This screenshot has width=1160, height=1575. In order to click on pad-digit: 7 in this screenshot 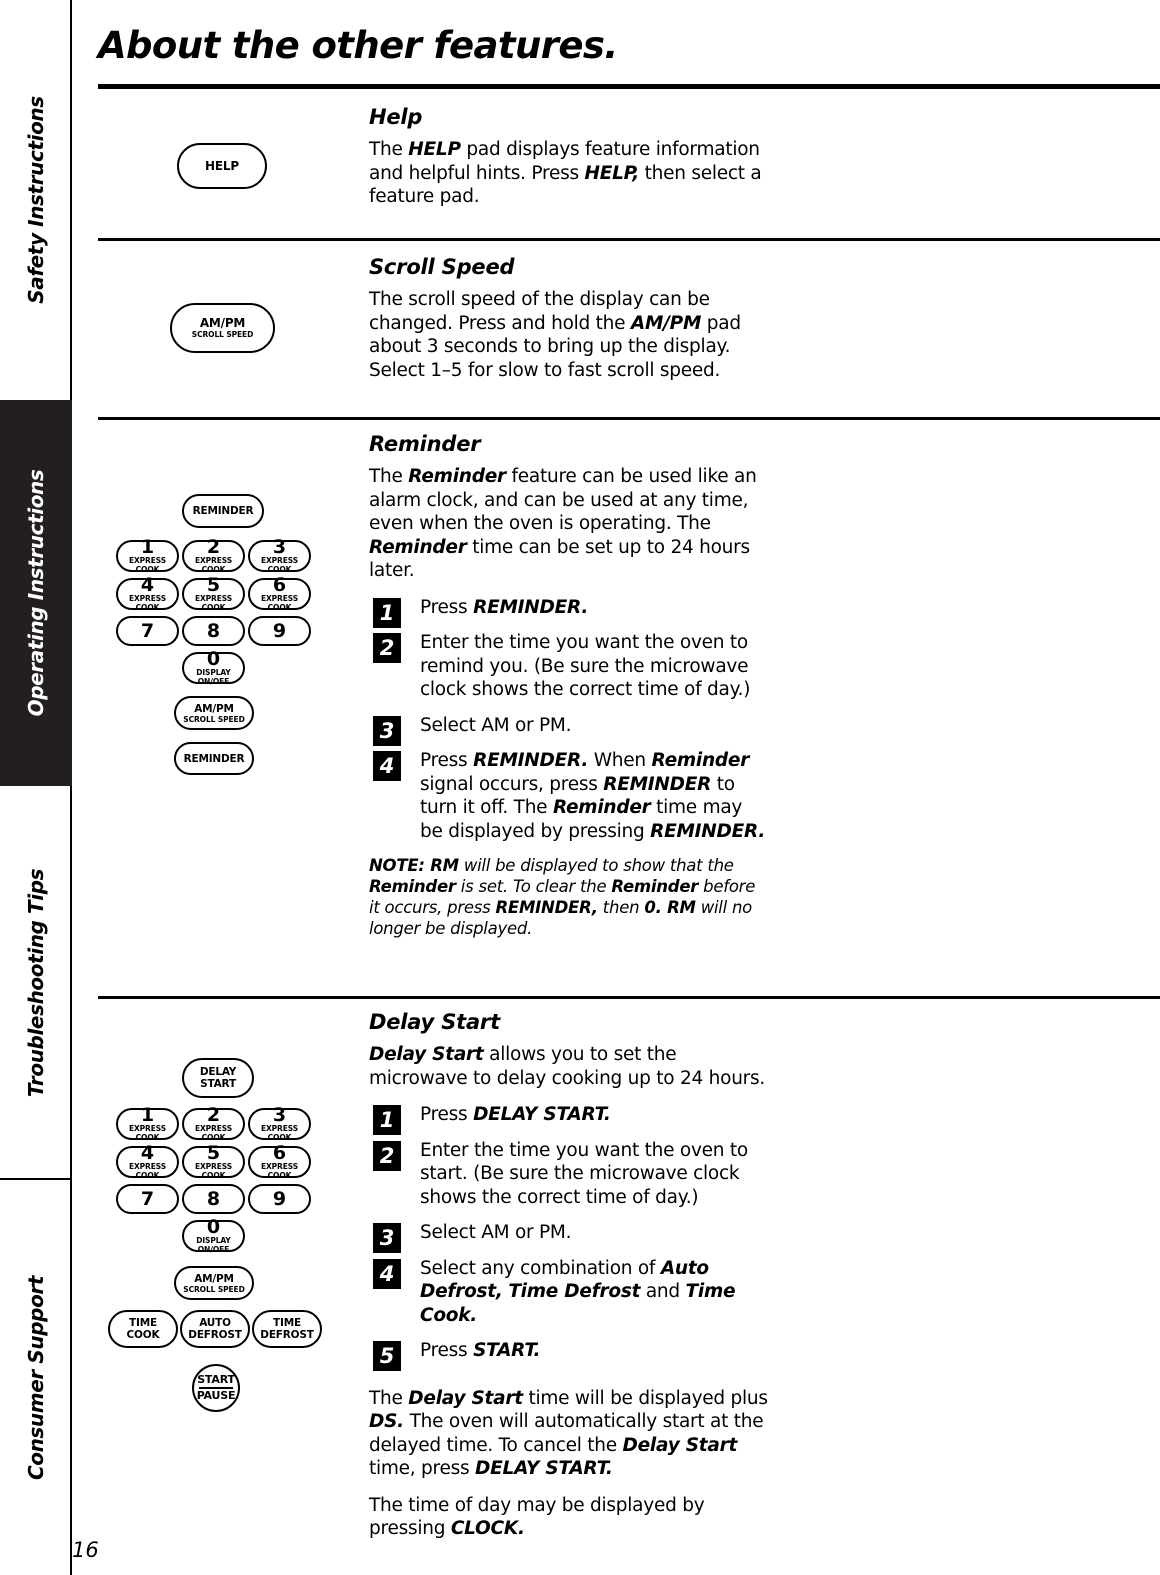, I will do `click(147, 631)`.